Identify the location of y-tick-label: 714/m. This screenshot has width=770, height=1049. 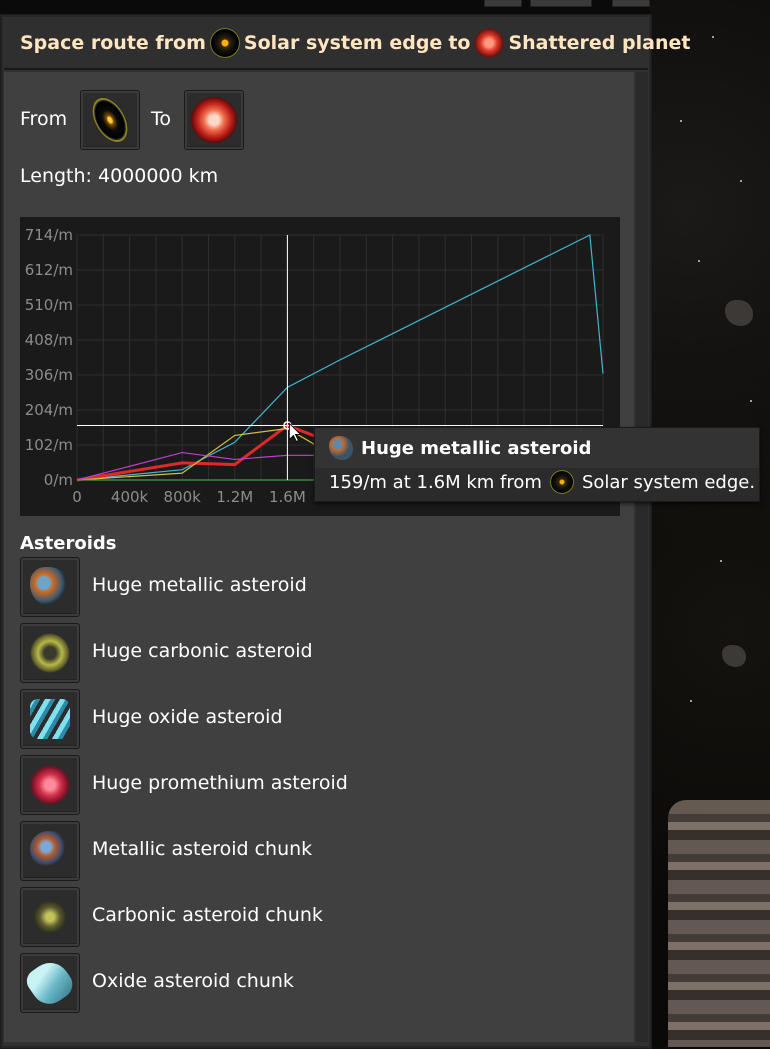
(49, 235).